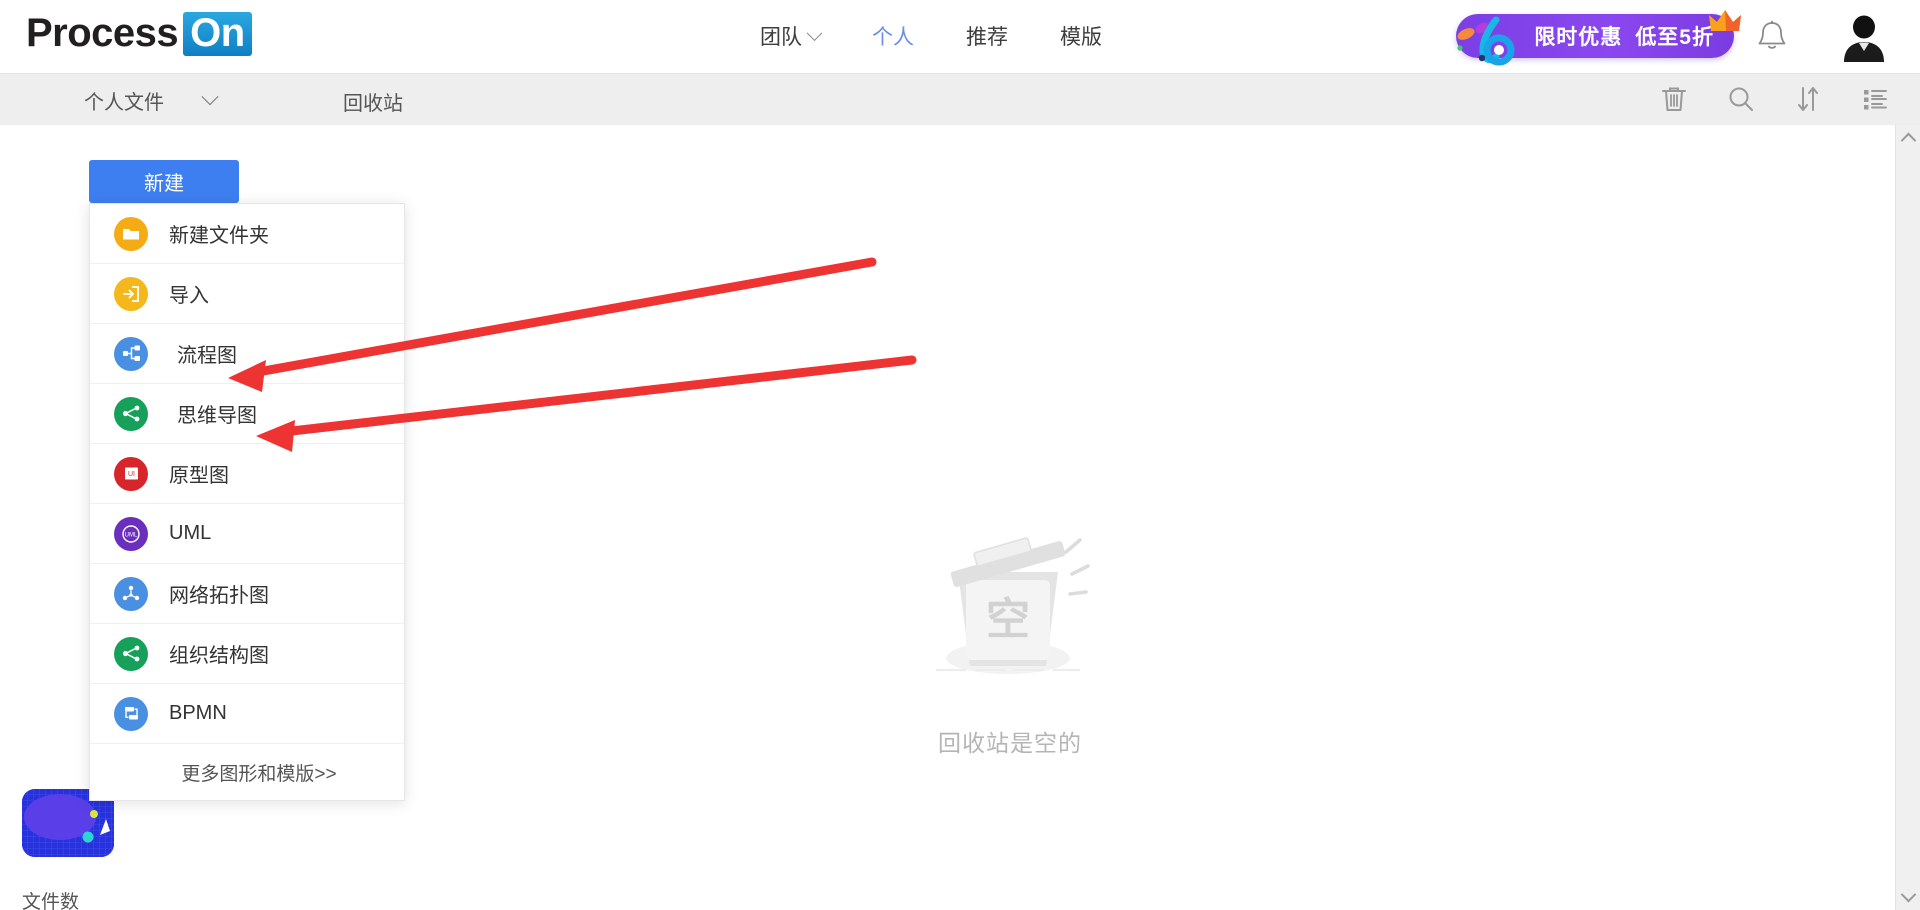 The image size is (1920, 910). Describe the element at coordinates (1907, 517) in the screenshot. I see `vertical-scrollbar` at that location.